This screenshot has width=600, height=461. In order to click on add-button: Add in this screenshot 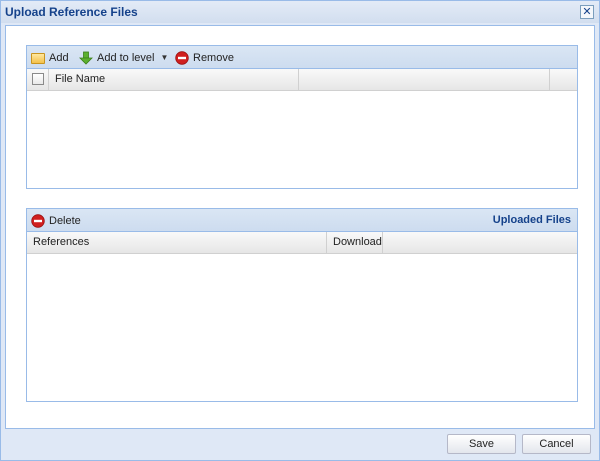, I will do `click(50, 57)`.